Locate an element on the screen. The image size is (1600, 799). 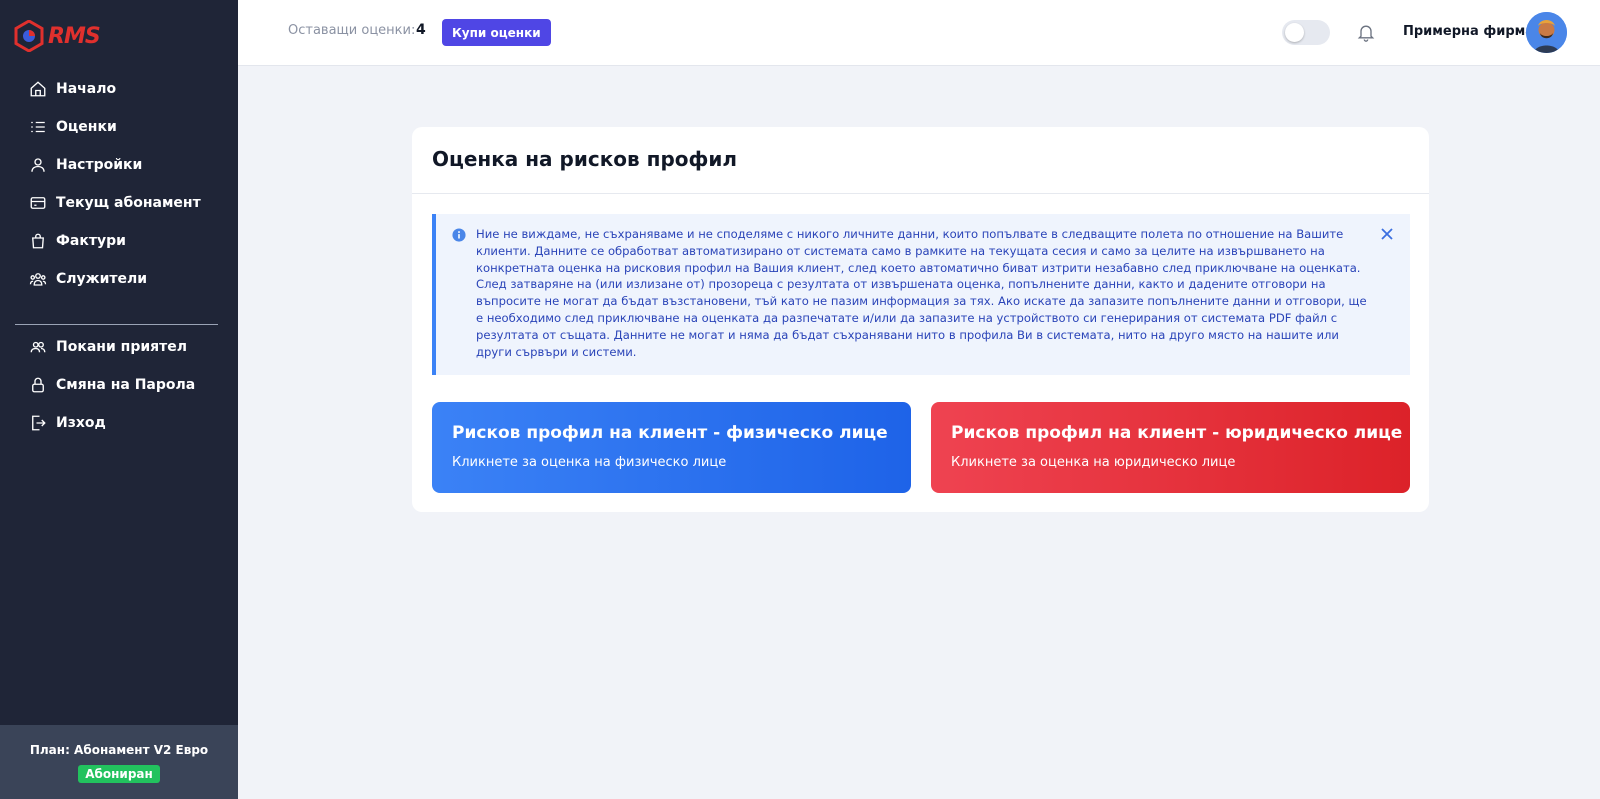
remaining-assessments-count: 4 is located at coordinates (421, 30).